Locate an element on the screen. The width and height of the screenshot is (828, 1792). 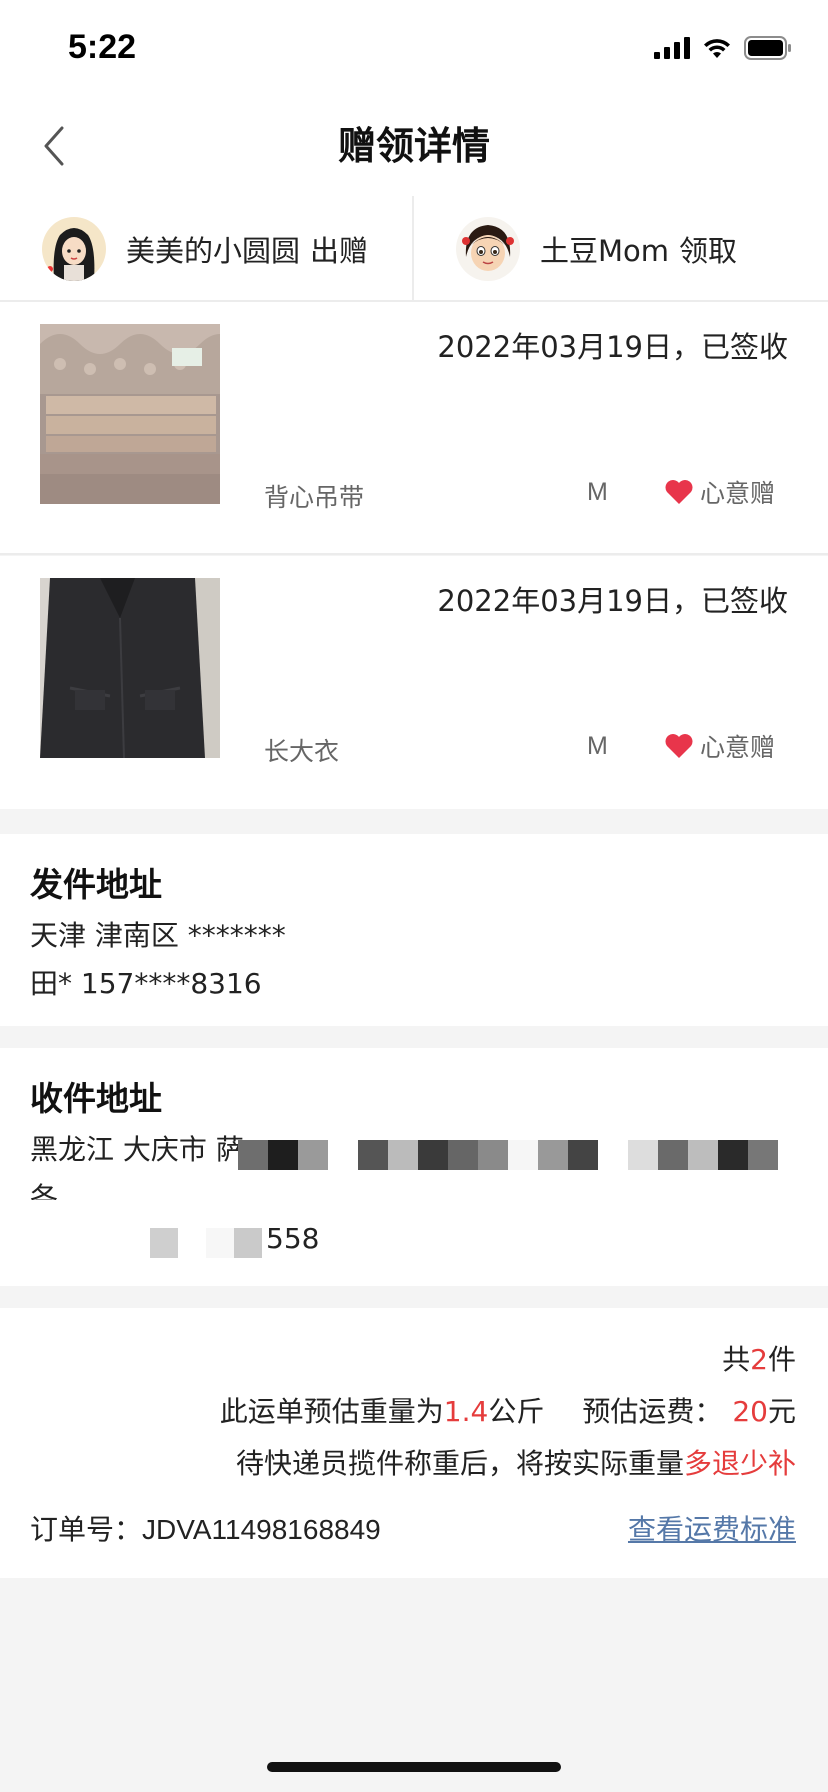
sender-address-card: 发件地址 天津 津南区 ******* 田* 157****8316 is located at coordinates (414, 930).